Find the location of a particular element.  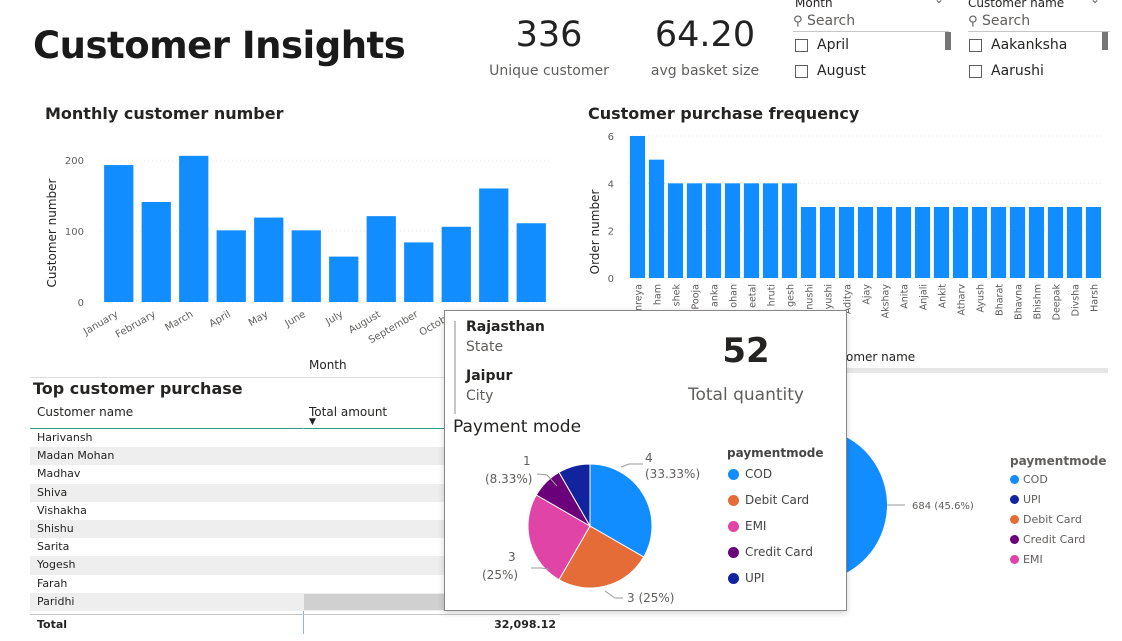

background-pie-legend: COD UPI Debit Card Credit Card EMI is located at coordinates (1047, 523).